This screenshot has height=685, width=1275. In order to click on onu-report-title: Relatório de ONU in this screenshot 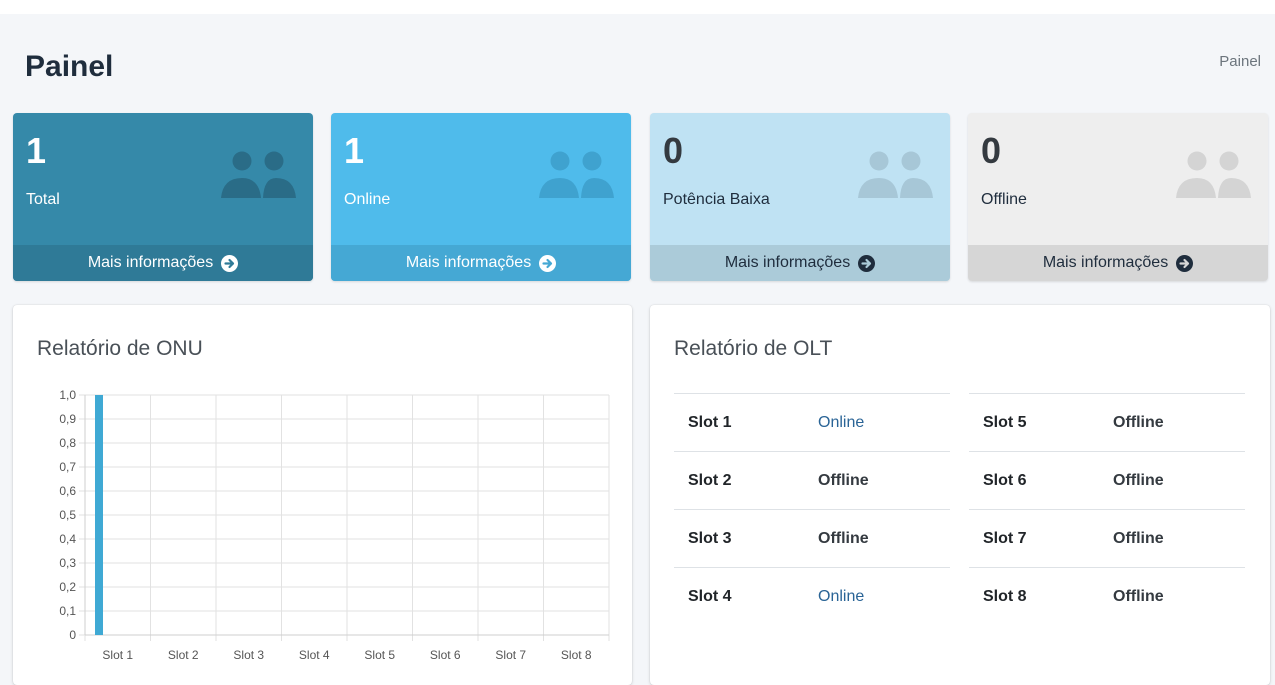, I will do `click(120, 348)`.